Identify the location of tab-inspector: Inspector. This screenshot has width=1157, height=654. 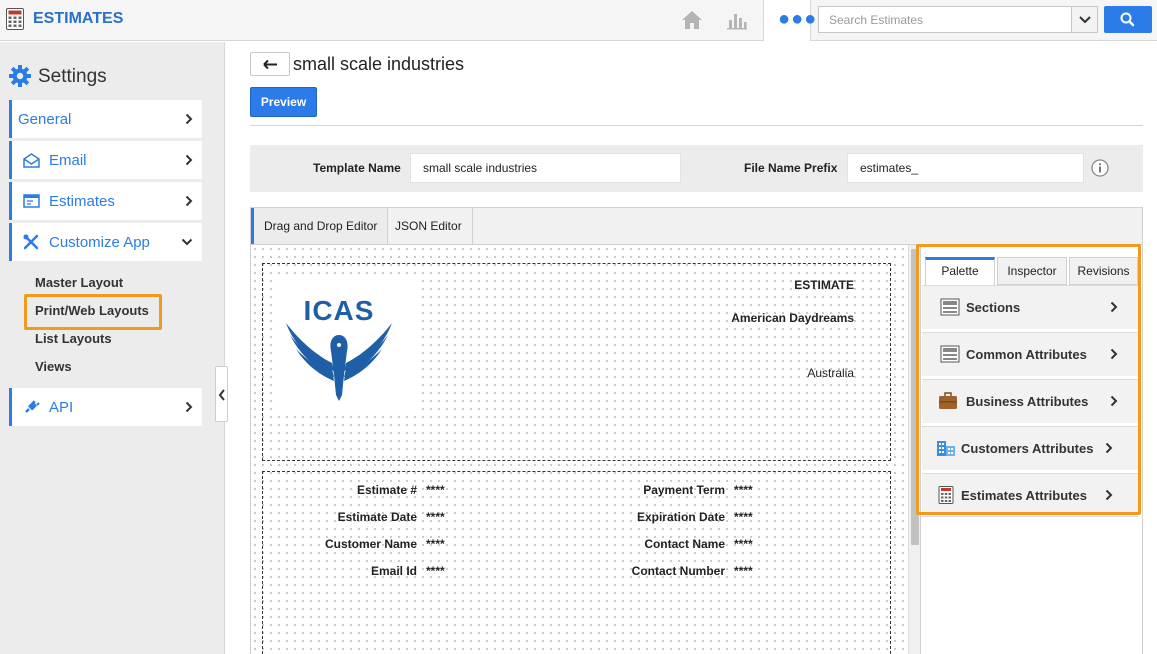
(1032, 271).